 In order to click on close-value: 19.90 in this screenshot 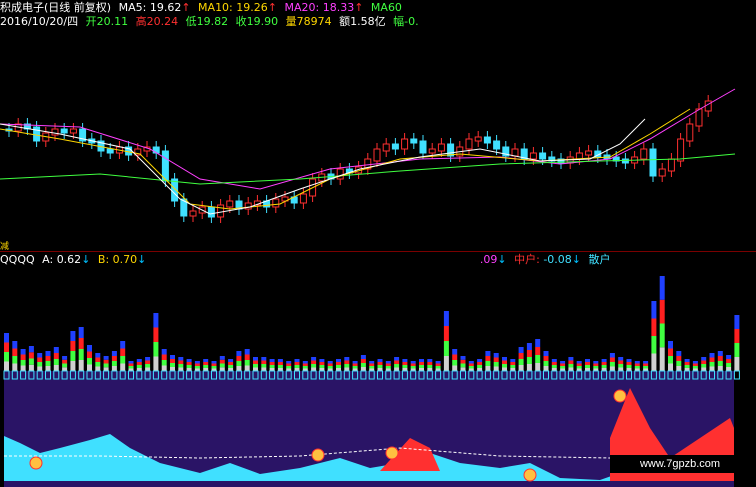, I will do `click(262, 21)`.